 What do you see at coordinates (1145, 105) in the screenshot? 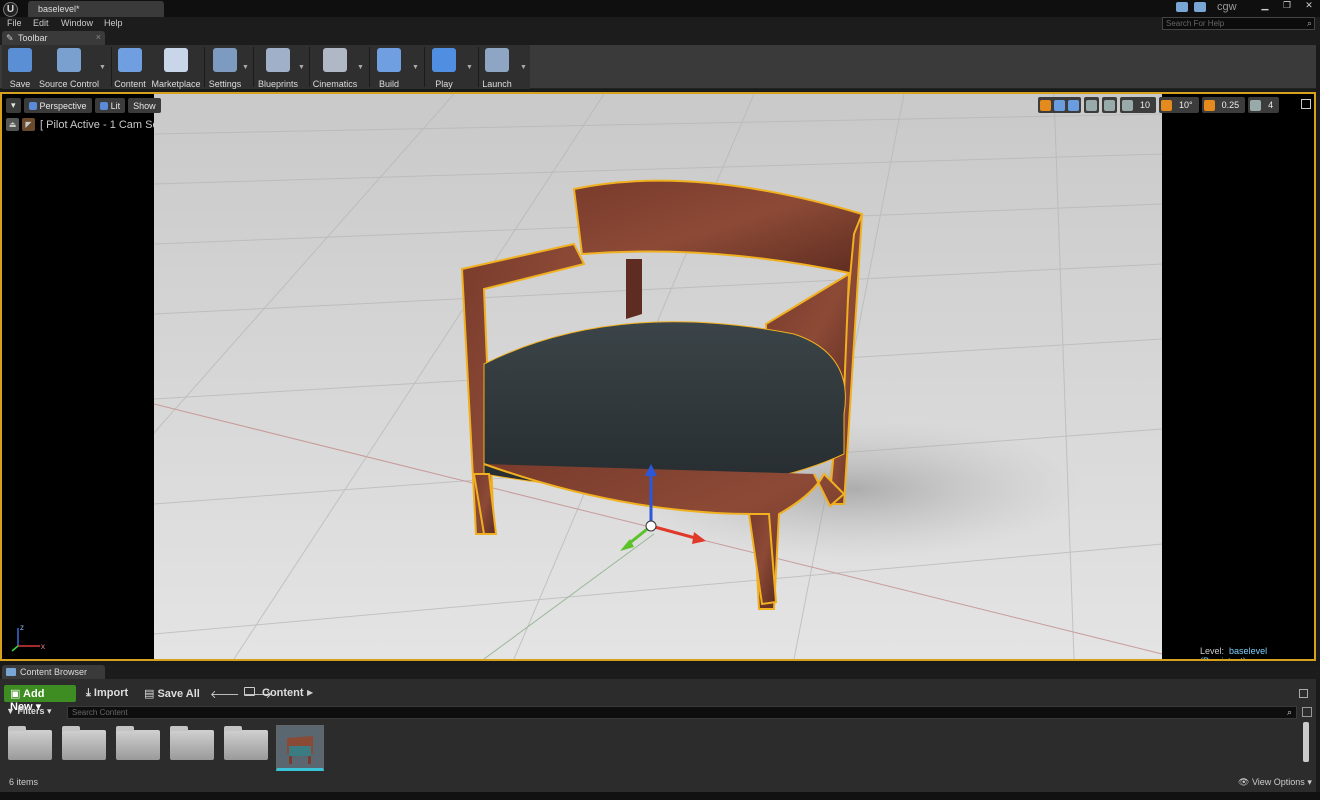
I see `grid-snap-value: 10` at bounding box center [1145, 105].